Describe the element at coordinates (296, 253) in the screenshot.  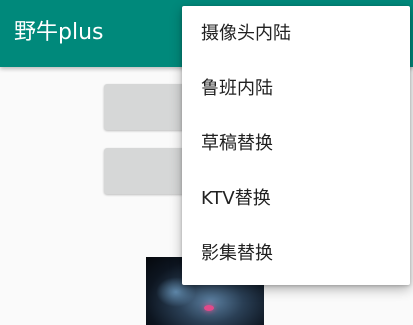
I see `menu-item-album-replace: 影集替换` at that location.